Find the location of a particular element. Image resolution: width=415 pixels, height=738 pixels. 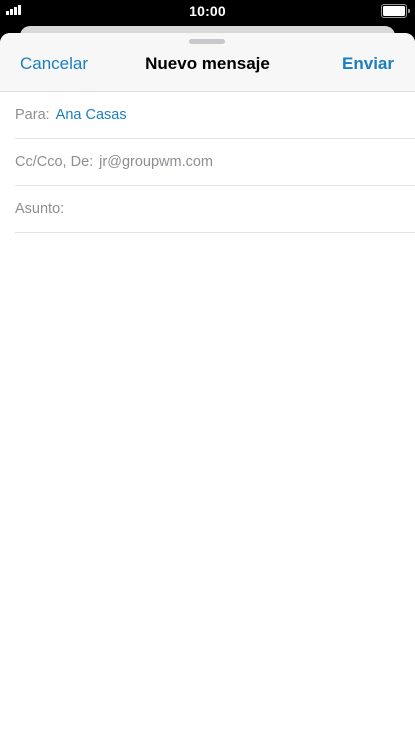

status-bar: 10:00 is located at coordinates (207, 11).